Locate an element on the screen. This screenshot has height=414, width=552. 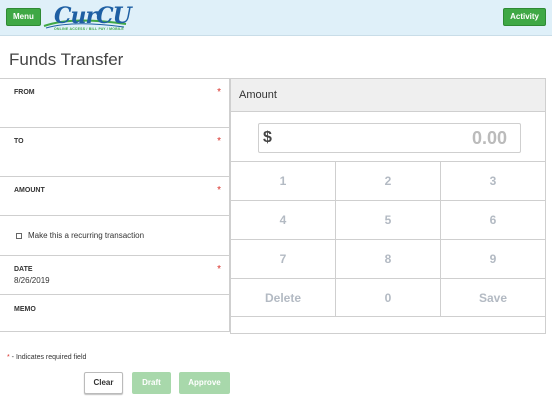
keypad-row: 4 5 6 is located at coordinates (388, 219).